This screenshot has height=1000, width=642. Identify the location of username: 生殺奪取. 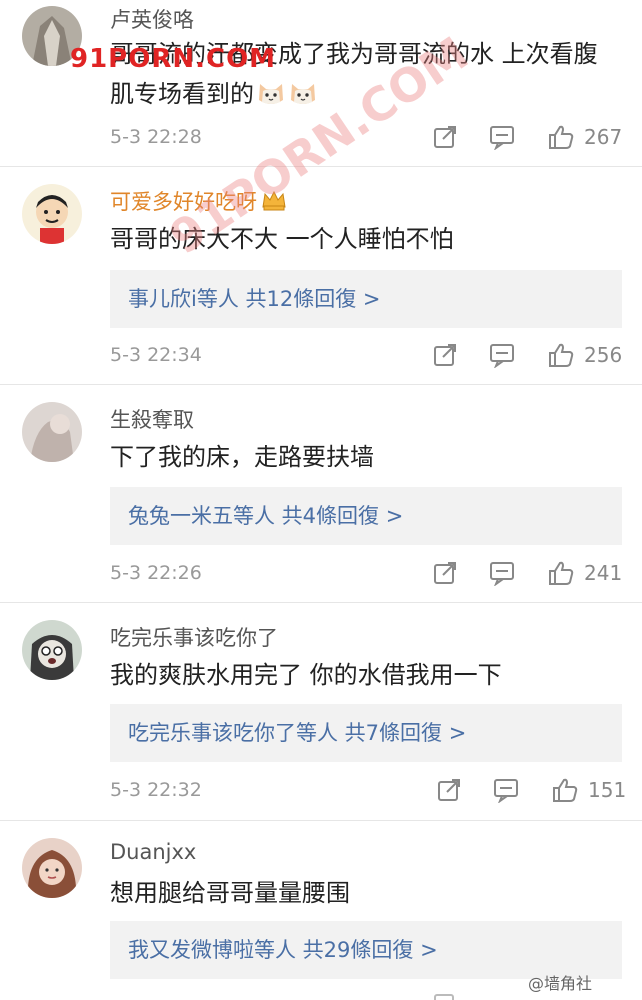
(152, 419).